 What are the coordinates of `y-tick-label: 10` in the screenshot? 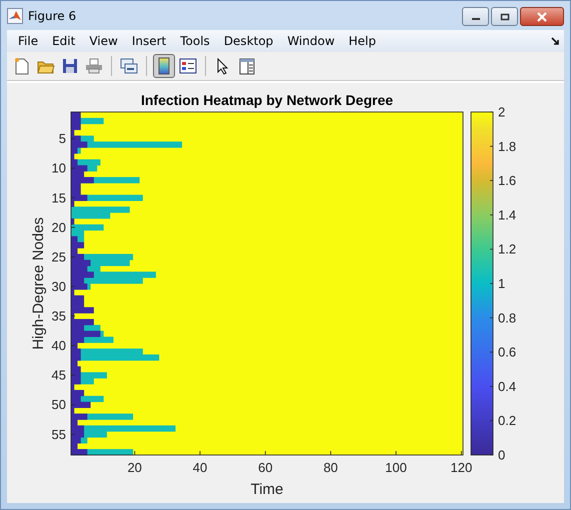 It's located at (59, 168).